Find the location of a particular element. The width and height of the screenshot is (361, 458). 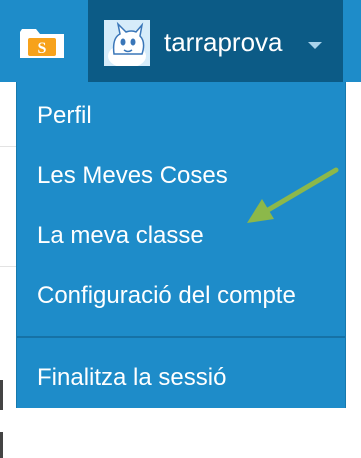

background-page-edge is located at coordinates (8, 272).